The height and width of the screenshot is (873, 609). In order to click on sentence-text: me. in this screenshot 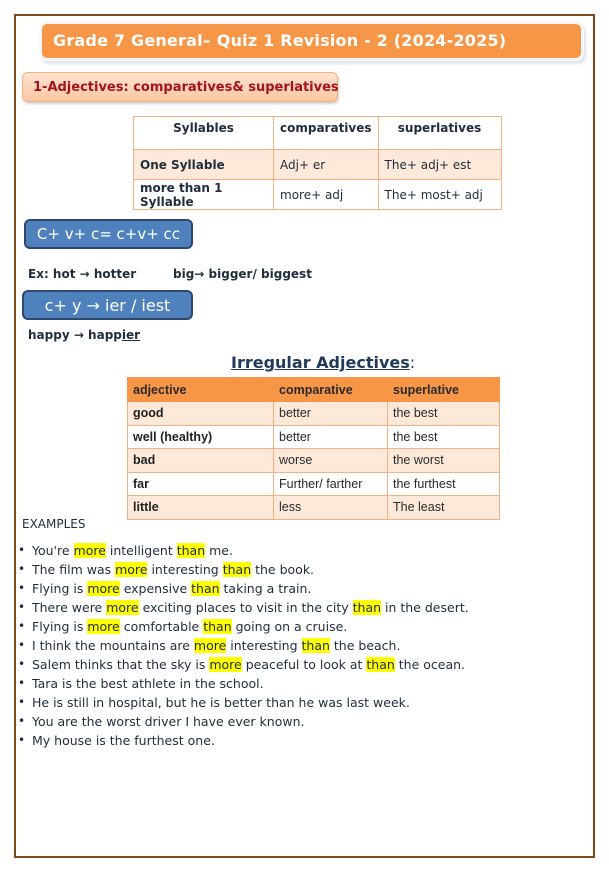, I will do `click(219, 550)`.